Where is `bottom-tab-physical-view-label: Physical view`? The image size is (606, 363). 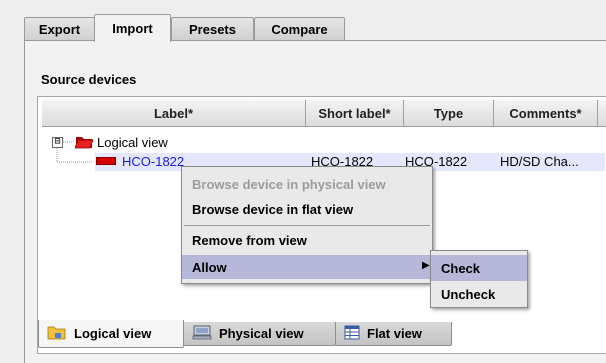 bottom-tab-physical-view-label: Physical view is located at coordinates (261, 333).